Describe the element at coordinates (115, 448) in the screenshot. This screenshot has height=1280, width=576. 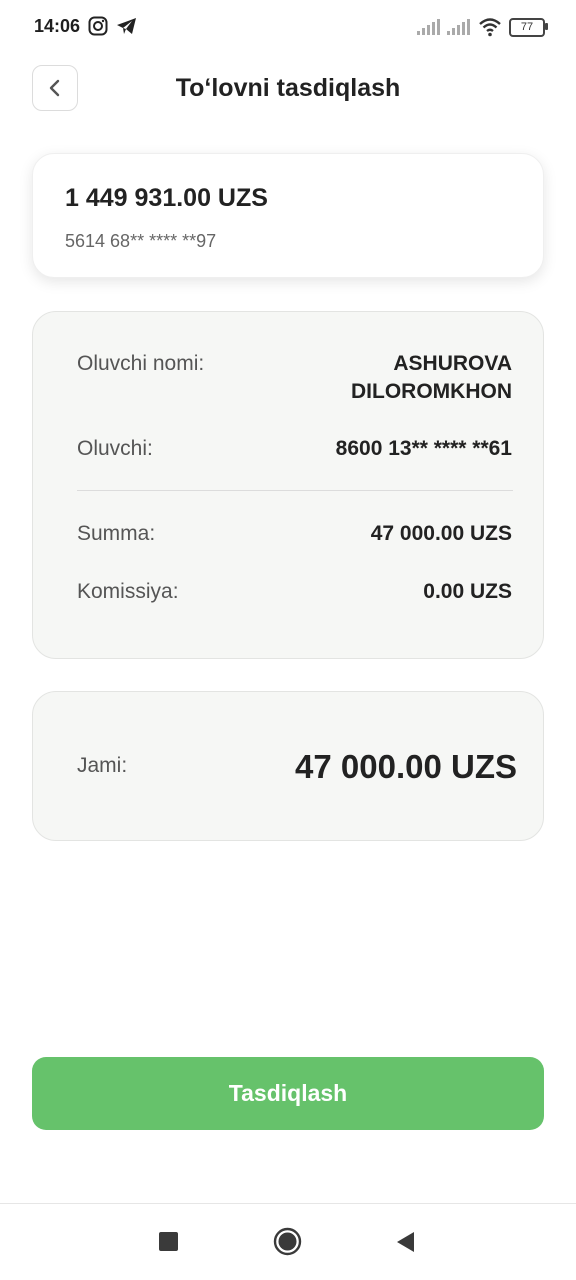
I see `recipient-label: Oluvchi:` at that location.